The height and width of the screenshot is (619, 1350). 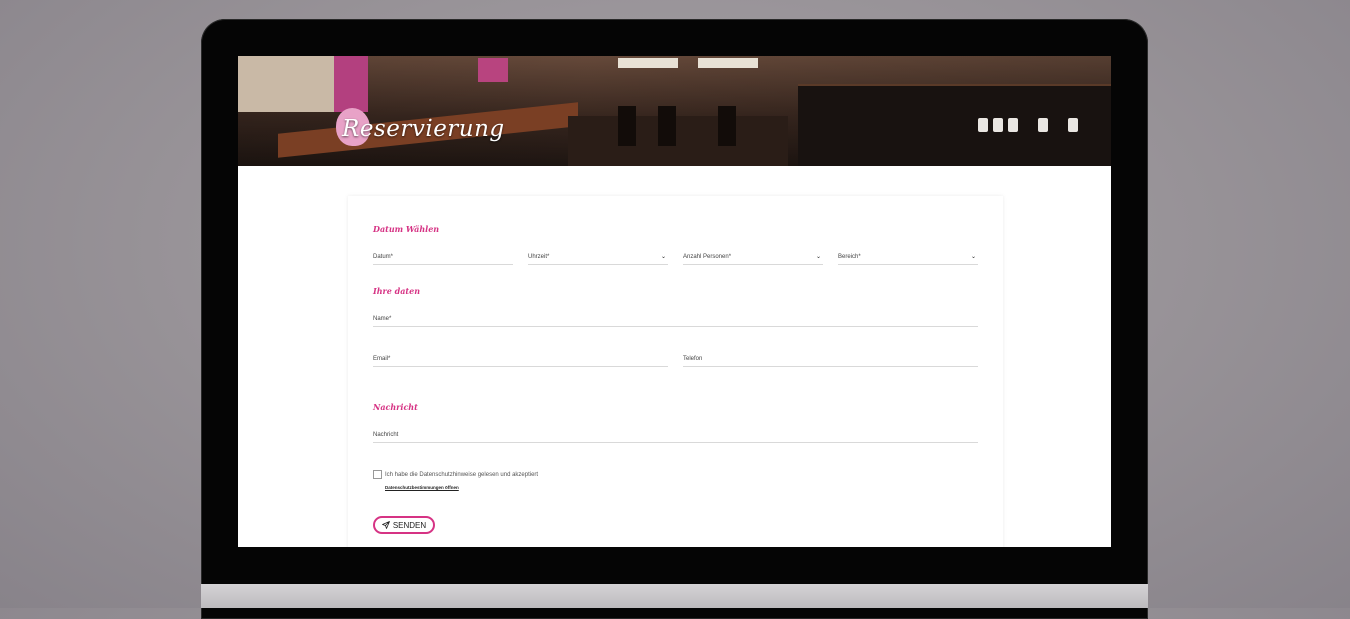 I want to click on section-title-date: Datum Wählen, so click(x=406, y=229).